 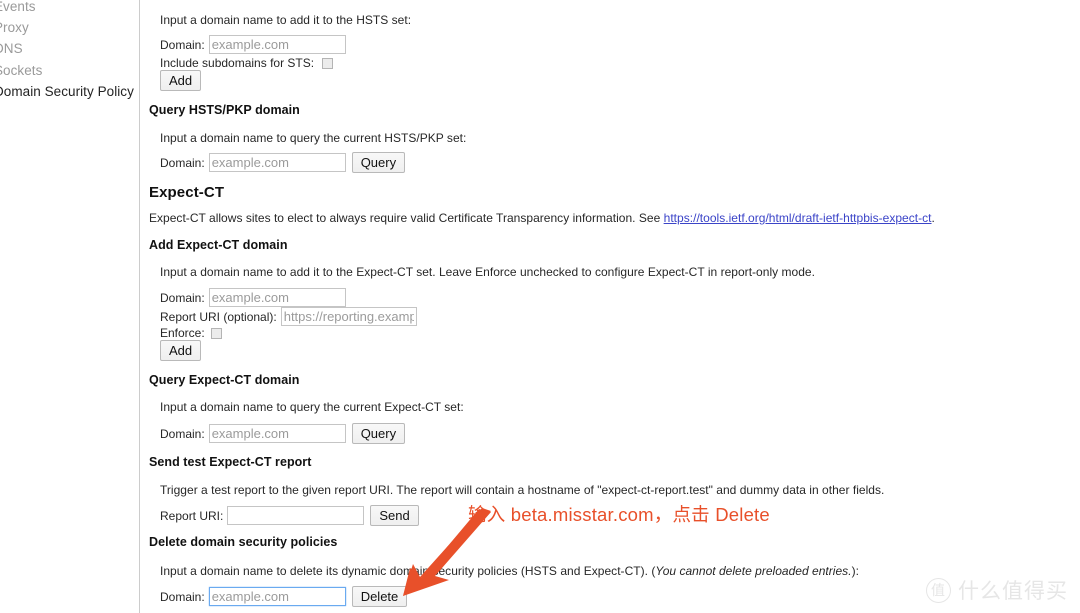 I want to click on expect-ct-test-report-uri-label: Report URI:, so click(x=192, y=515).